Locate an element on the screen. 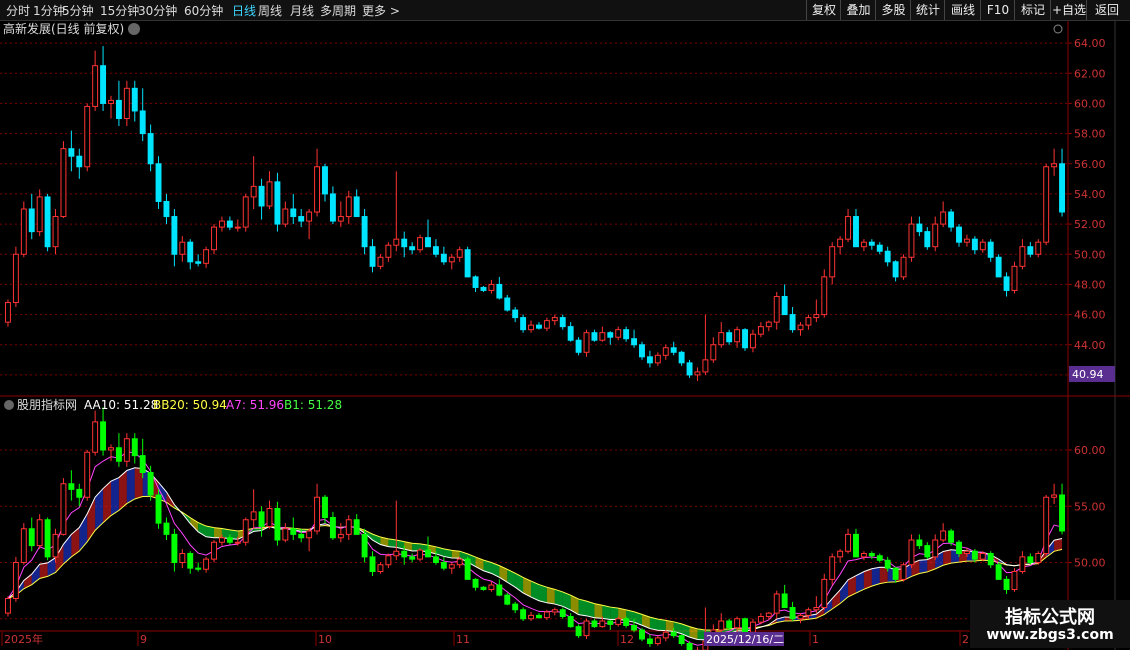 The image size is (1130, 650). indicator-dropdown-icon is located at coordinates (9, 405).